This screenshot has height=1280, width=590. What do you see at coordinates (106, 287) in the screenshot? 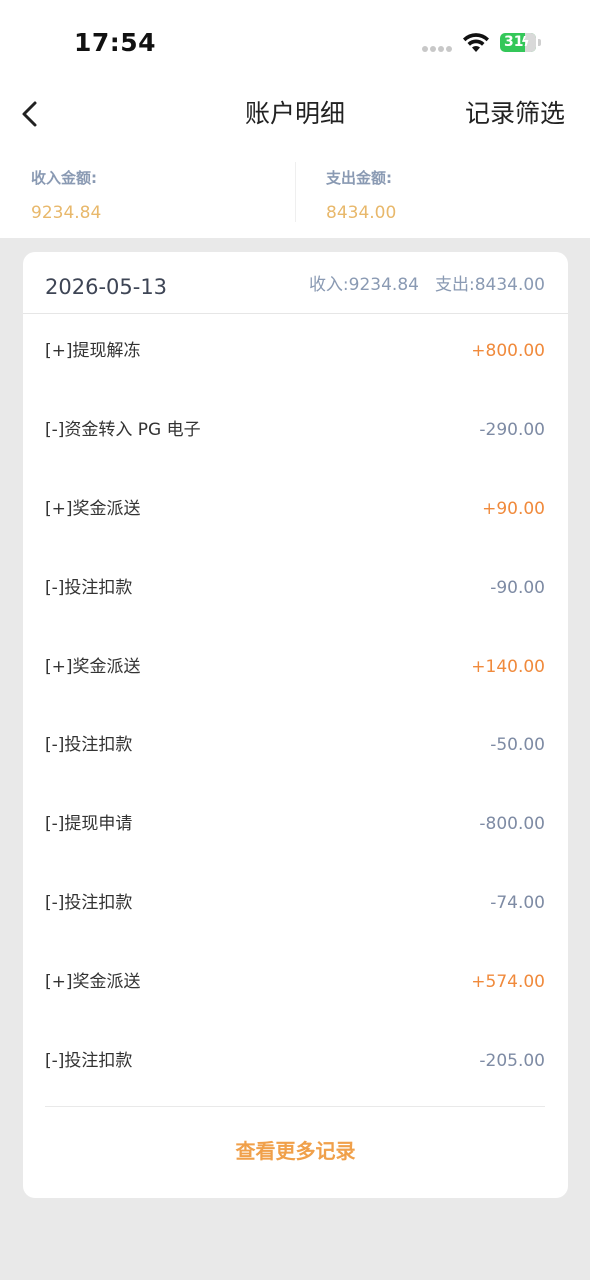
I see `card-date: 2026-05-13` at bounding box center [106, 287].